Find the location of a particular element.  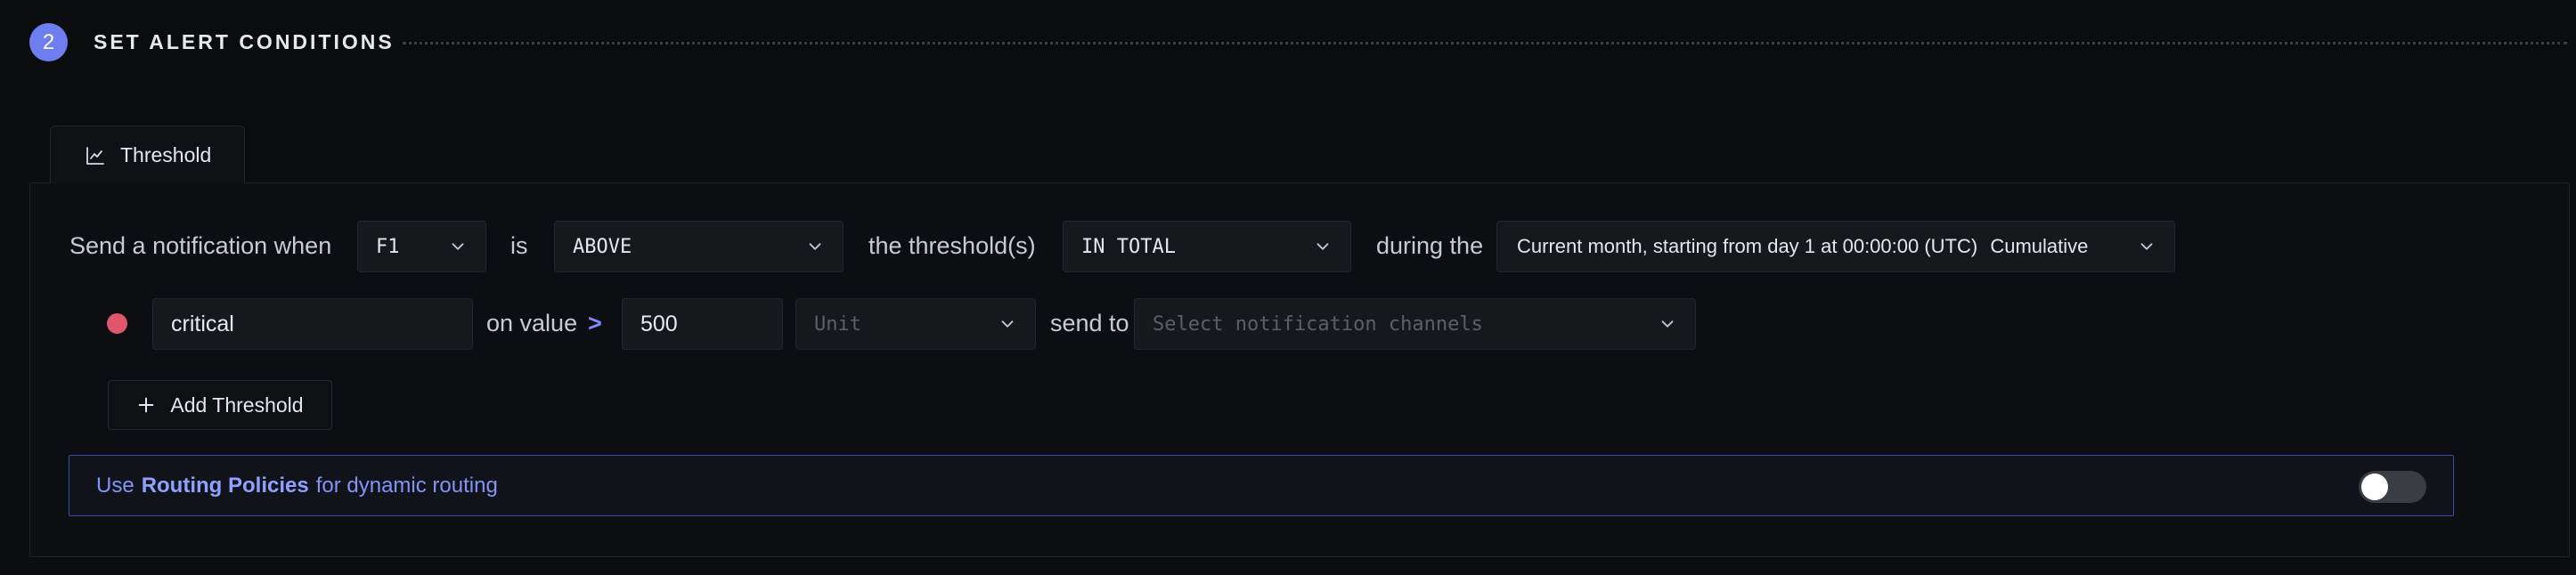

query-select-value: F1 is located at coordinates (388, 246).